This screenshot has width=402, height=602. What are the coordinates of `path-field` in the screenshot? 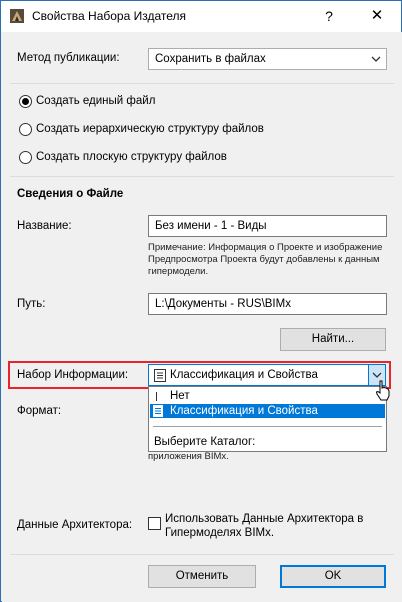 It's located at (267, 304).